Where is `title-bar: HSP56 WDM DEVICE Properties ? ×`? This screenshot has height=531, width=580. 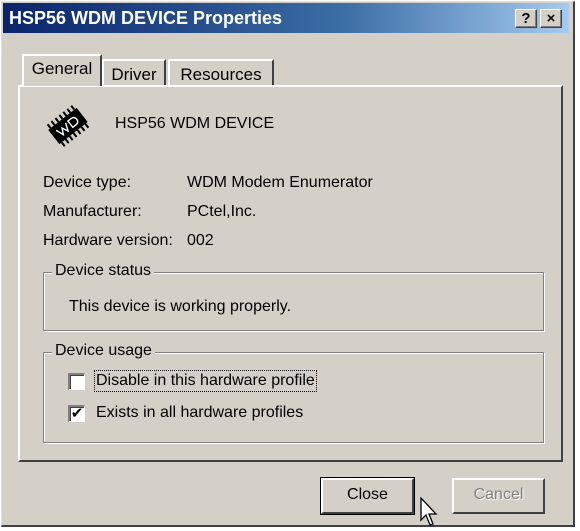 title-bar: HSP56 WDM DEVICE Properties ? × is located at coordinates (286, 18).